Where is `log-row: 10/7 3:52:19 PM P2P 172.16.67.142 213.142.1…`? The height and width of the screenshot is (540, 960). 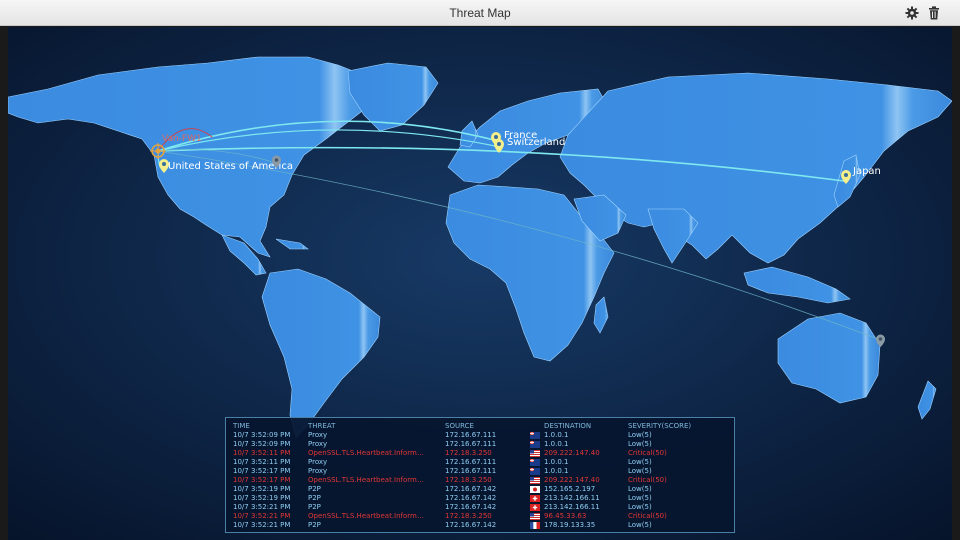 log-row: 10/7 3:52:19 PM P2P 172.16.67.142 213.142.1… is located at coordinates (481, 498).